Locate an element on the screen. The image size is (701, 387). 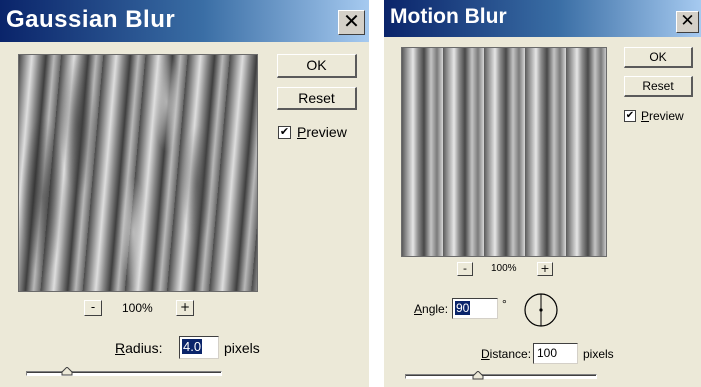
distance-input: 100 is located at coordinates (555, 353).